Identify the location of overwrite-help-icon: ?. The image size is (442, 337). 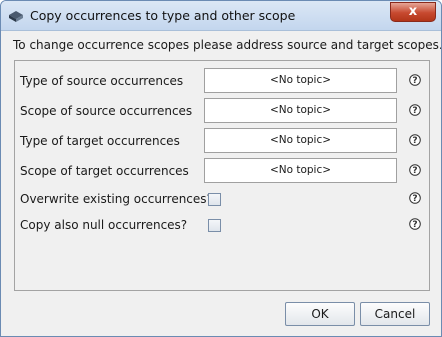
(415, 198).